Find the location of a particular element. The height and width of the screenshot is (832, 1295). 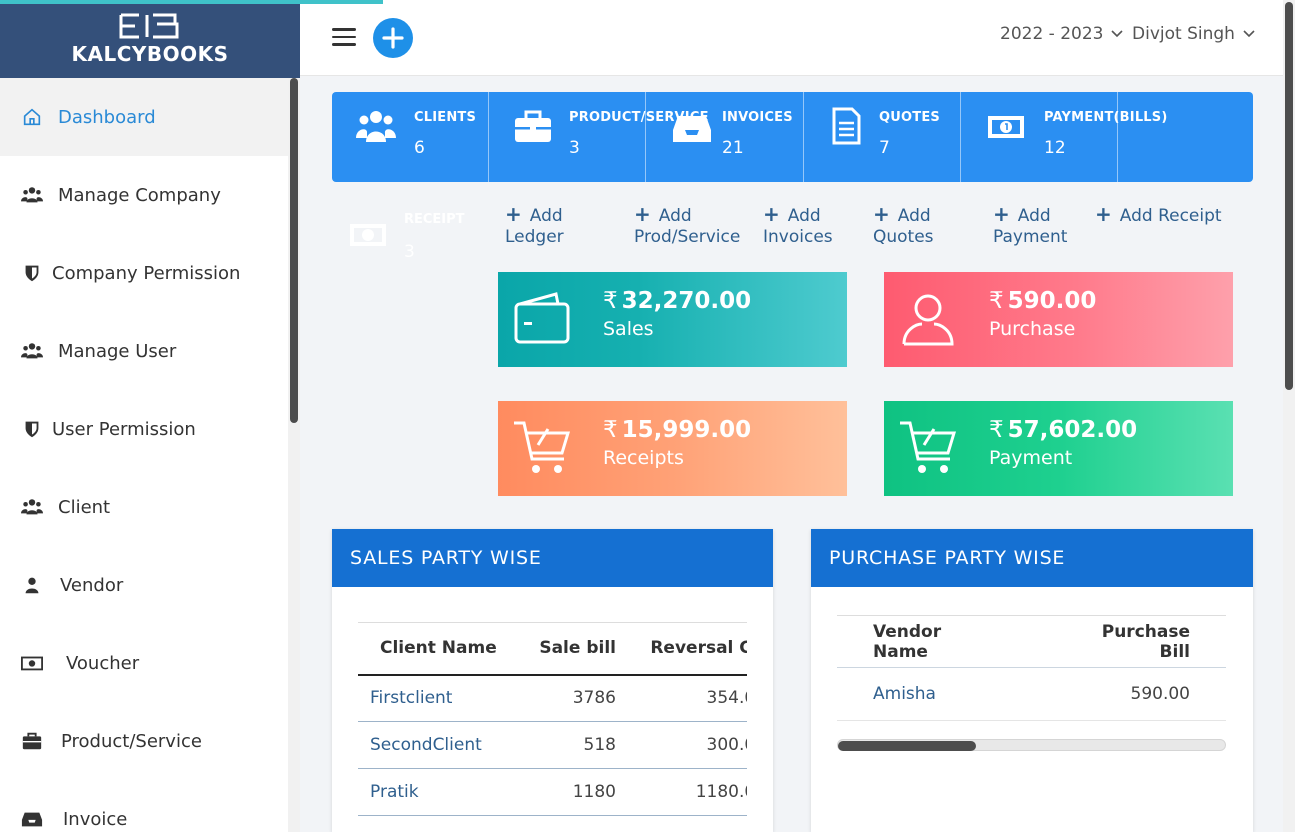

stat-invoices: INVOICES 21 is located at coordinates (724, 137).